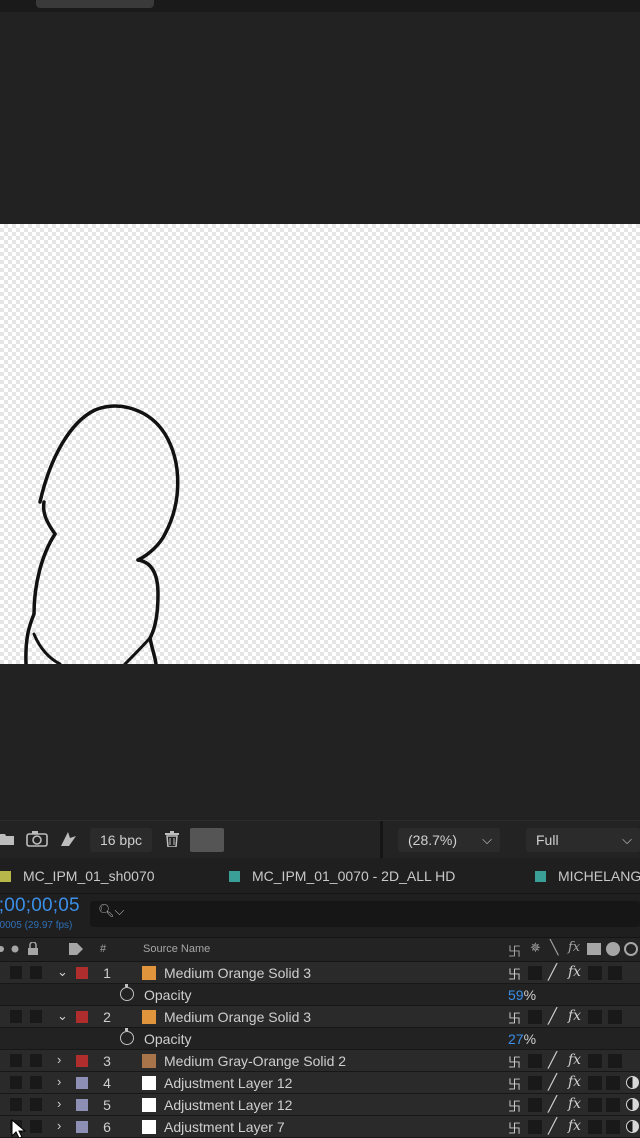 The width and height of the screenshot is (640, 1138). Describe the element at coordinates (320, 1127) in the screenshot. I see `layer-row: › 6 Adjustment Layer 7 卐 ╱ fx` at that location.